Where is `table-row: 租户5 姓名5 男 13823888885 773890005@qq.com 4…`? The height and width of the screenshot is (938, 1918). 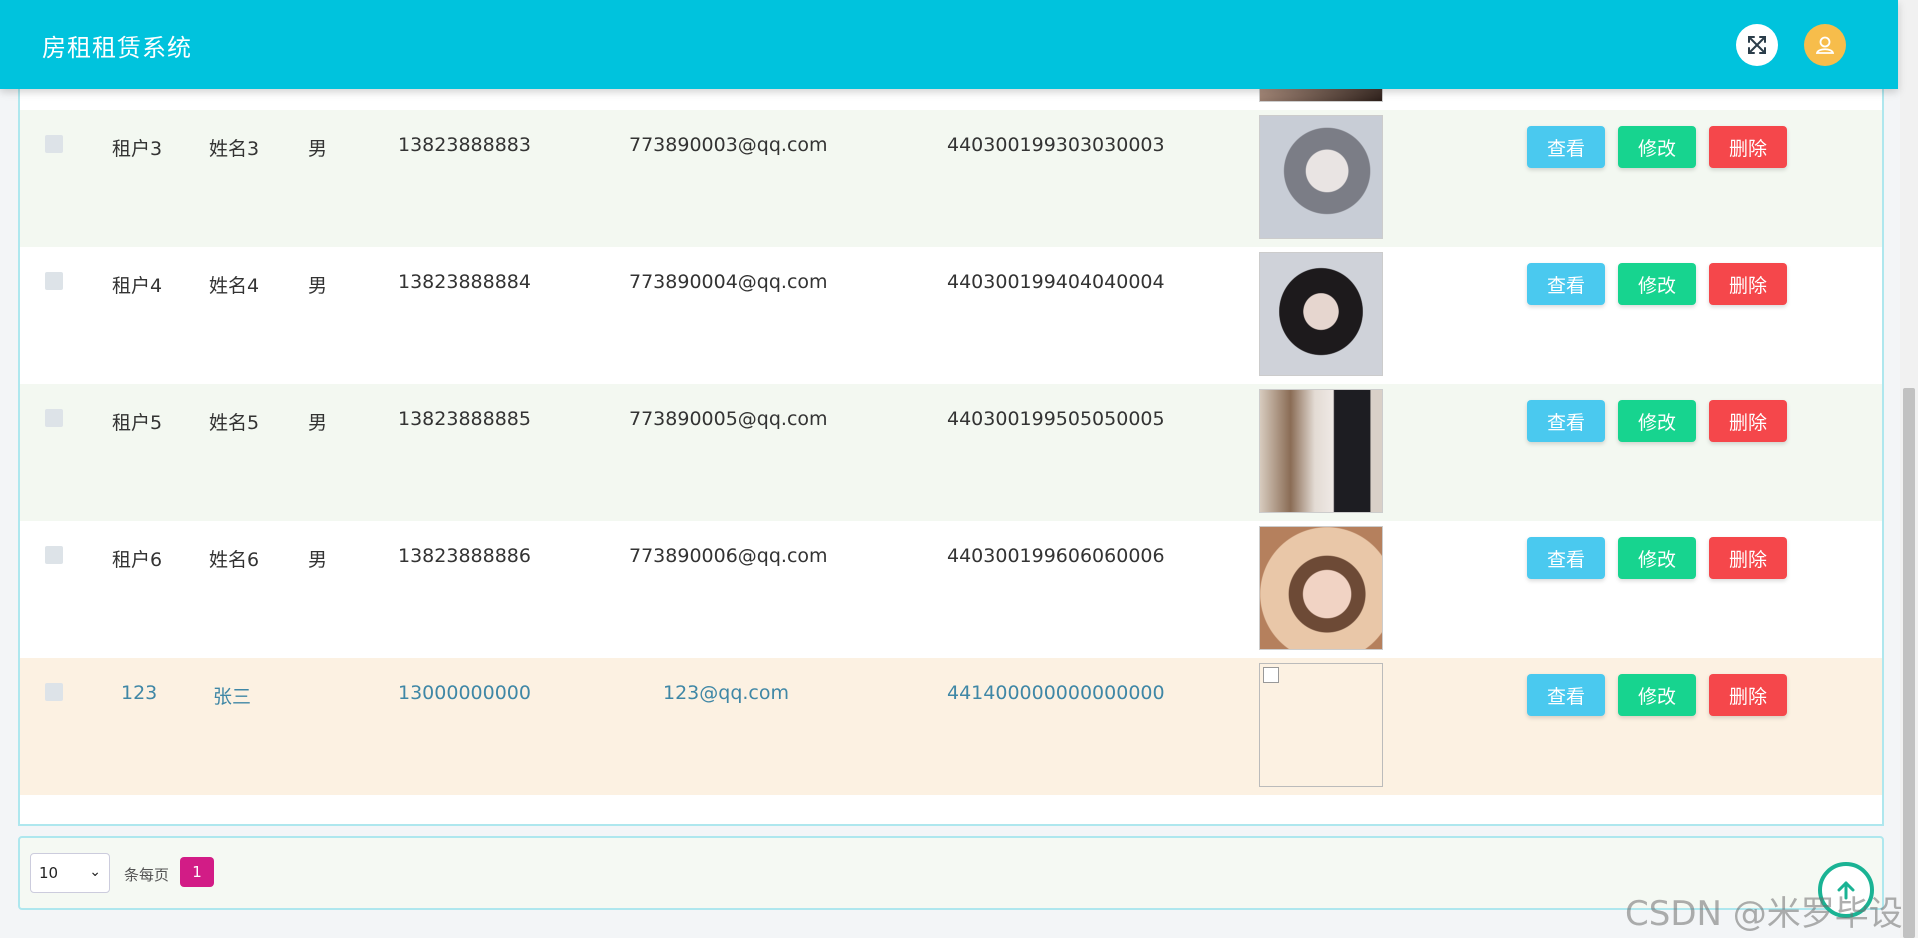 table-row: 租户5 姓名5 男 13823888885 773890005@qq.com 4… is located at coordinates (951, 452).